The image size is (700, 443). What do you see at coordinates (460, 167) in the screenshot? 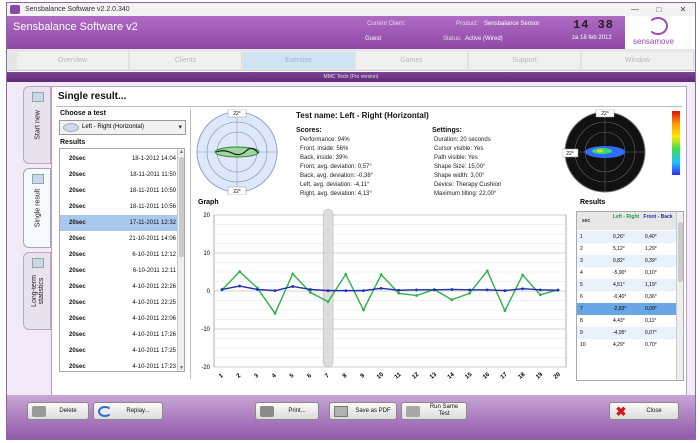
I see `setting-line: Shape Size: 15,00°` at bounding box center [460, 167].